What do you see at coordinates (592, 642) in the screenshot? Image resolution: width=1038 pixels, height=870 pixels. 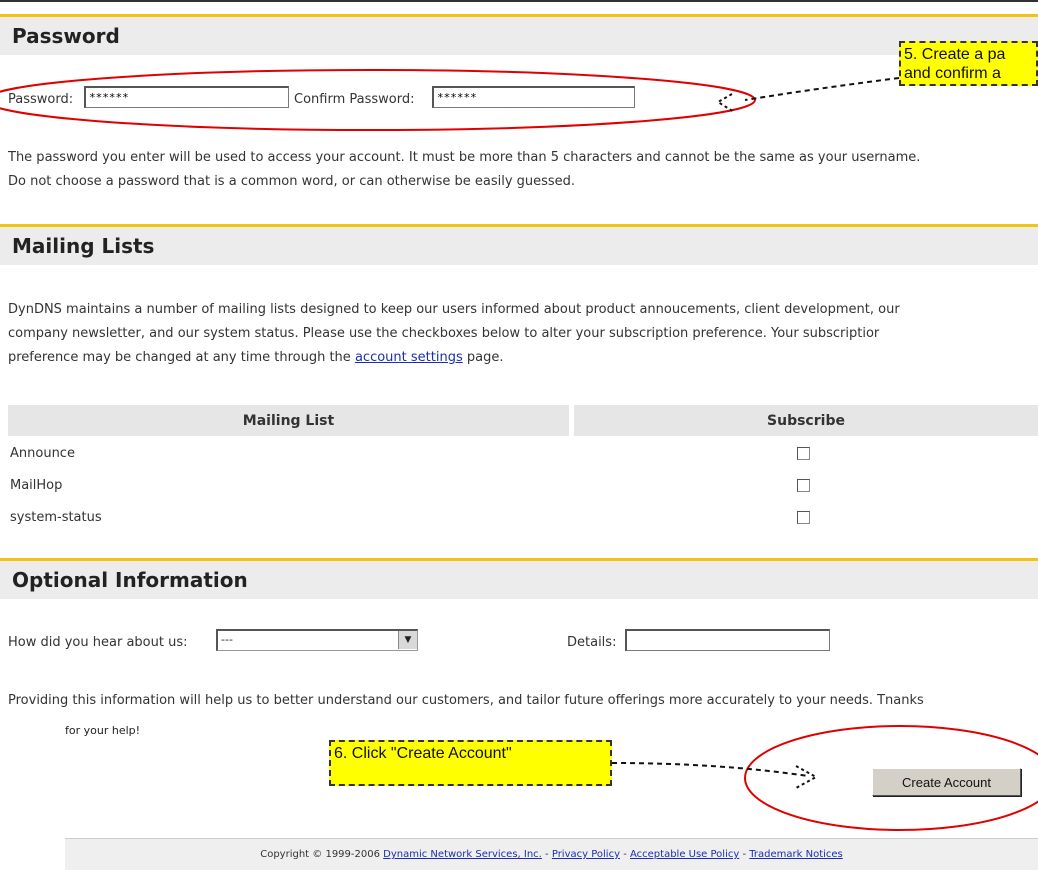 I see `details-label: Details:` at bounding box center [592, 642].